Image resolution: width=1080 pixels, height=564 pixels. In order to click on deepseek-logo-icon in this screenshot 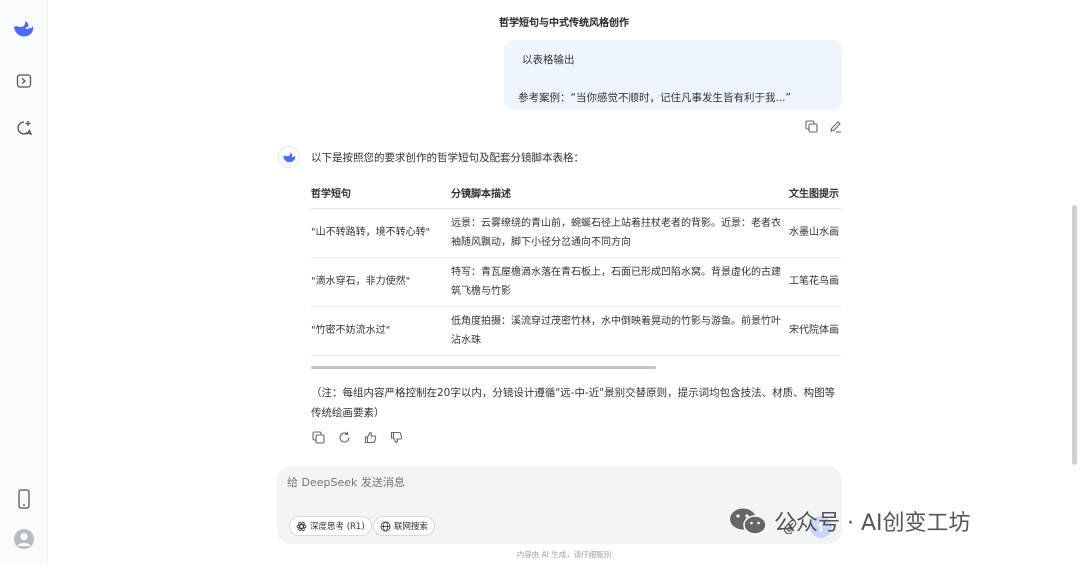, I will do `click(288, 157)`.